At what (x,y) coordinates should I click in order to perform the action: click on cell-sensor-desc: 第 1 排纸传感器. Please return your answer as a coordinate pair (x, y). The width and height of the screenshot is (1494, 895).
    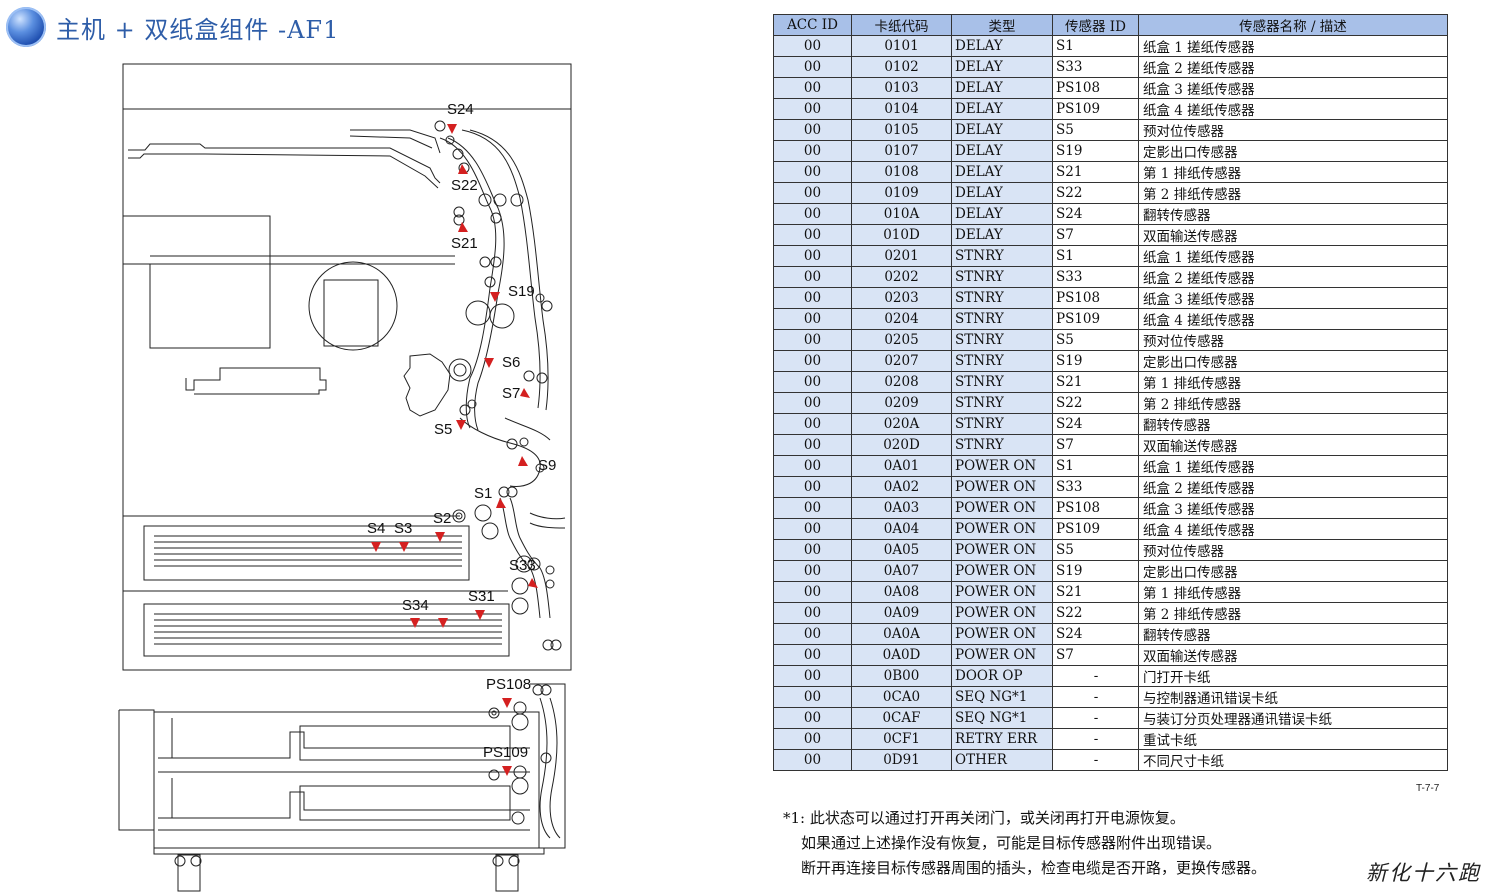
    Looking at the image, I should click on (1293, 592).